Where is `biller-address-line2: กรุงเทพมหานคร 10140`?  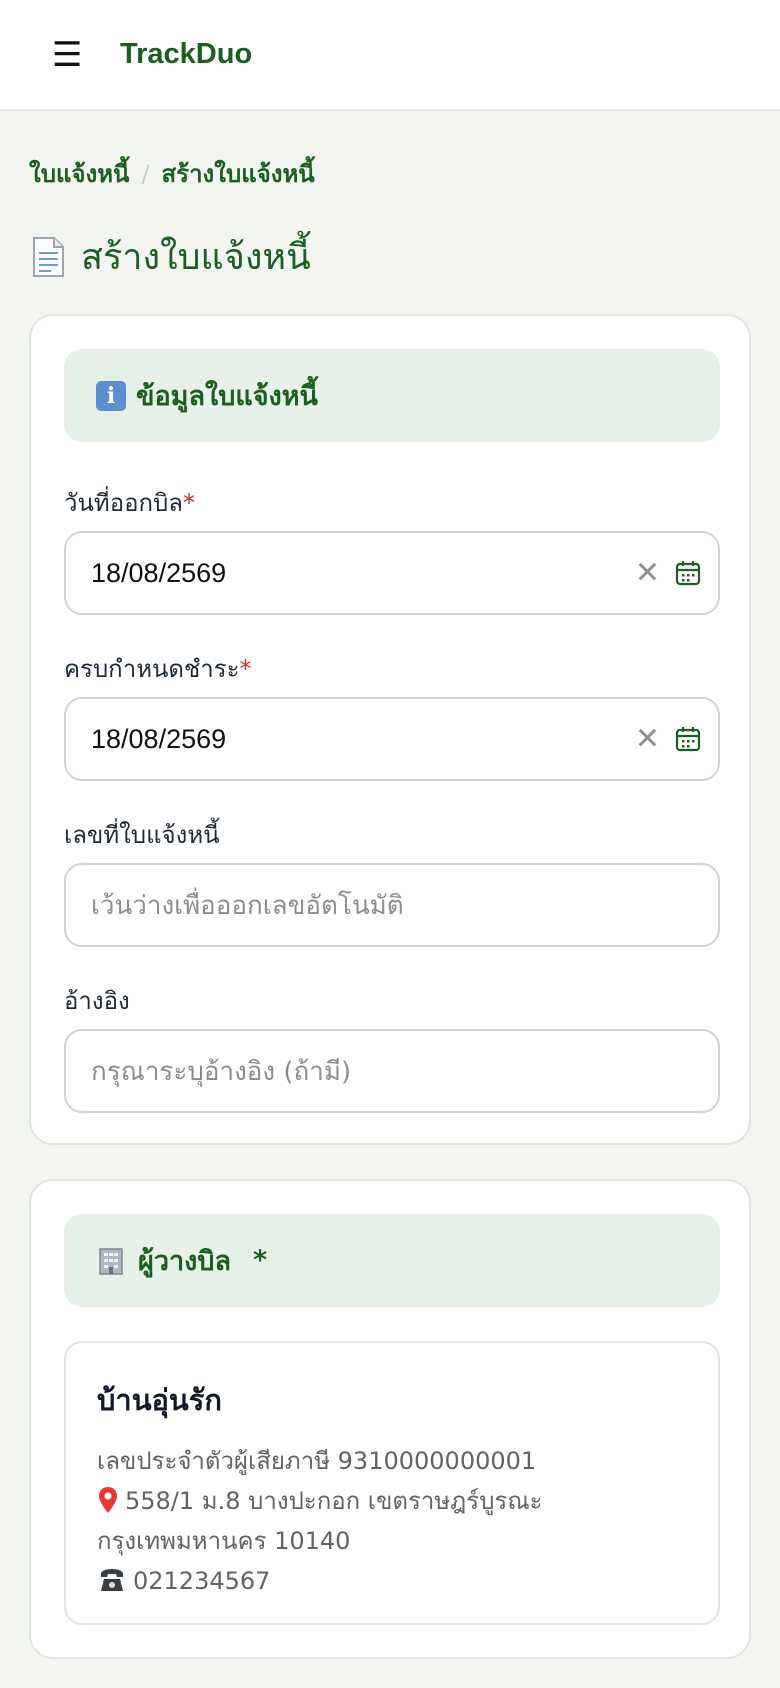
biller-address-line2: กรุงเทพมหานคร 10140 is located at coordinates (224, 1541).